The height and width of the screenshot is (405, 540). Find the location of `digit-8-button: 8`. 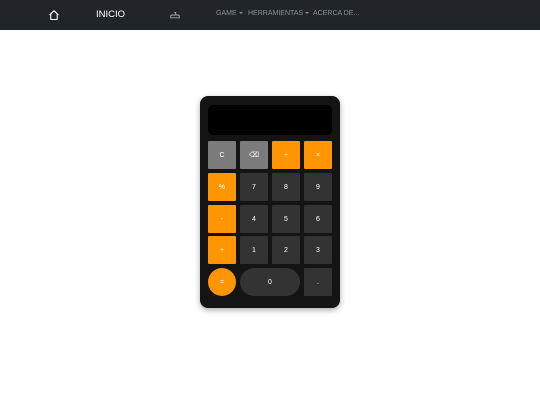

digit-8-button: 8 is located at coordinates (286, 187).